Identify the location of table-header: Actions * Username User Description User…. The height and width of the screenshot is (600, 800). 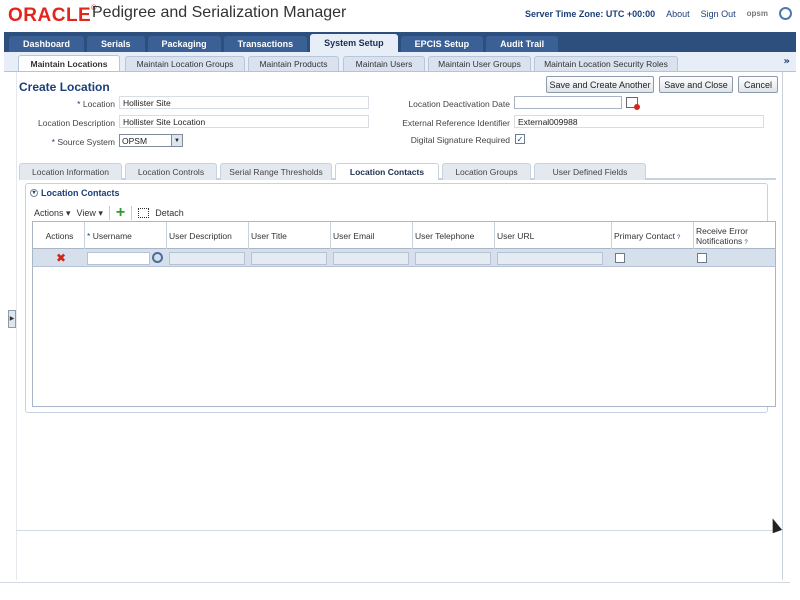
(404, 235).